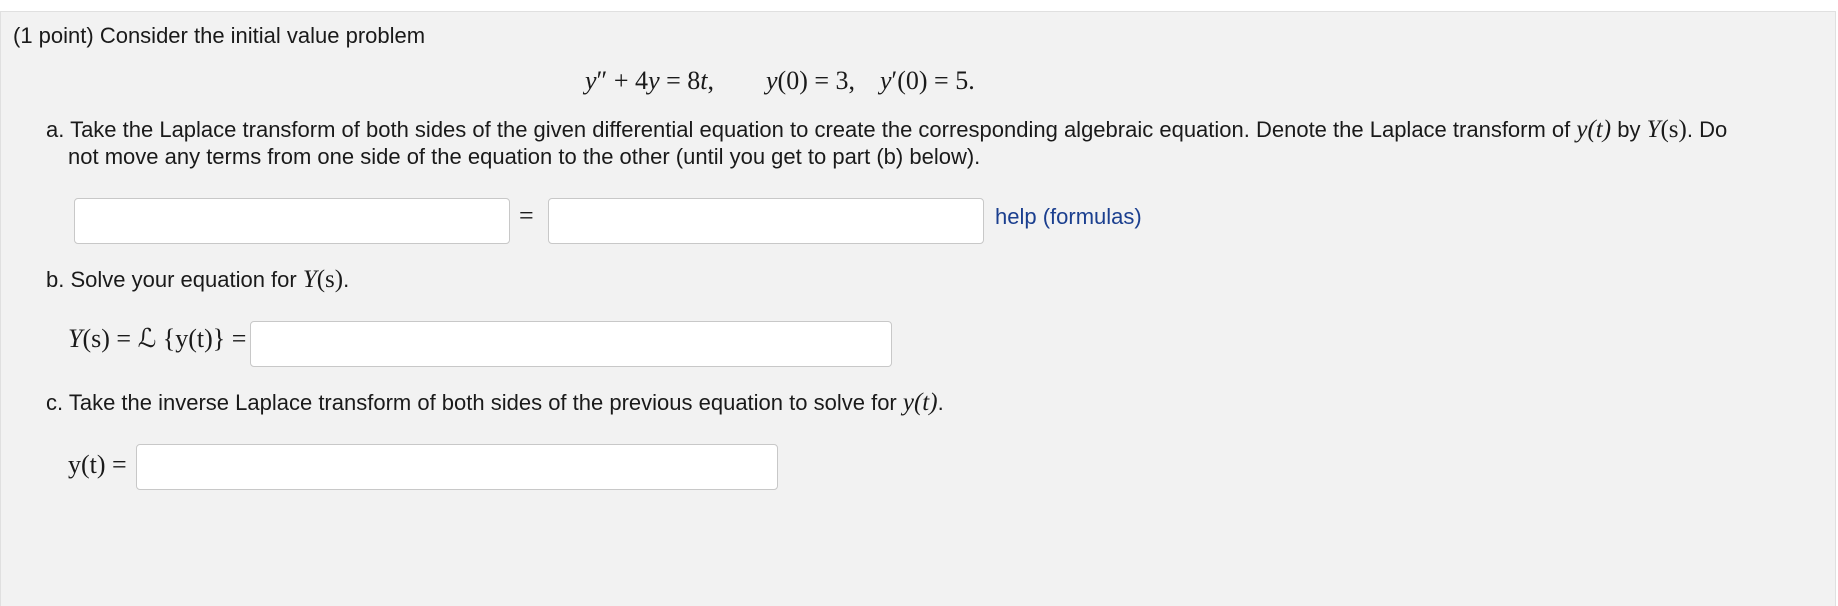  What do you see at coordinates (766, 221) in the screenshot?
I see `laplace-rhs-input` at bounding box center [766, 221].